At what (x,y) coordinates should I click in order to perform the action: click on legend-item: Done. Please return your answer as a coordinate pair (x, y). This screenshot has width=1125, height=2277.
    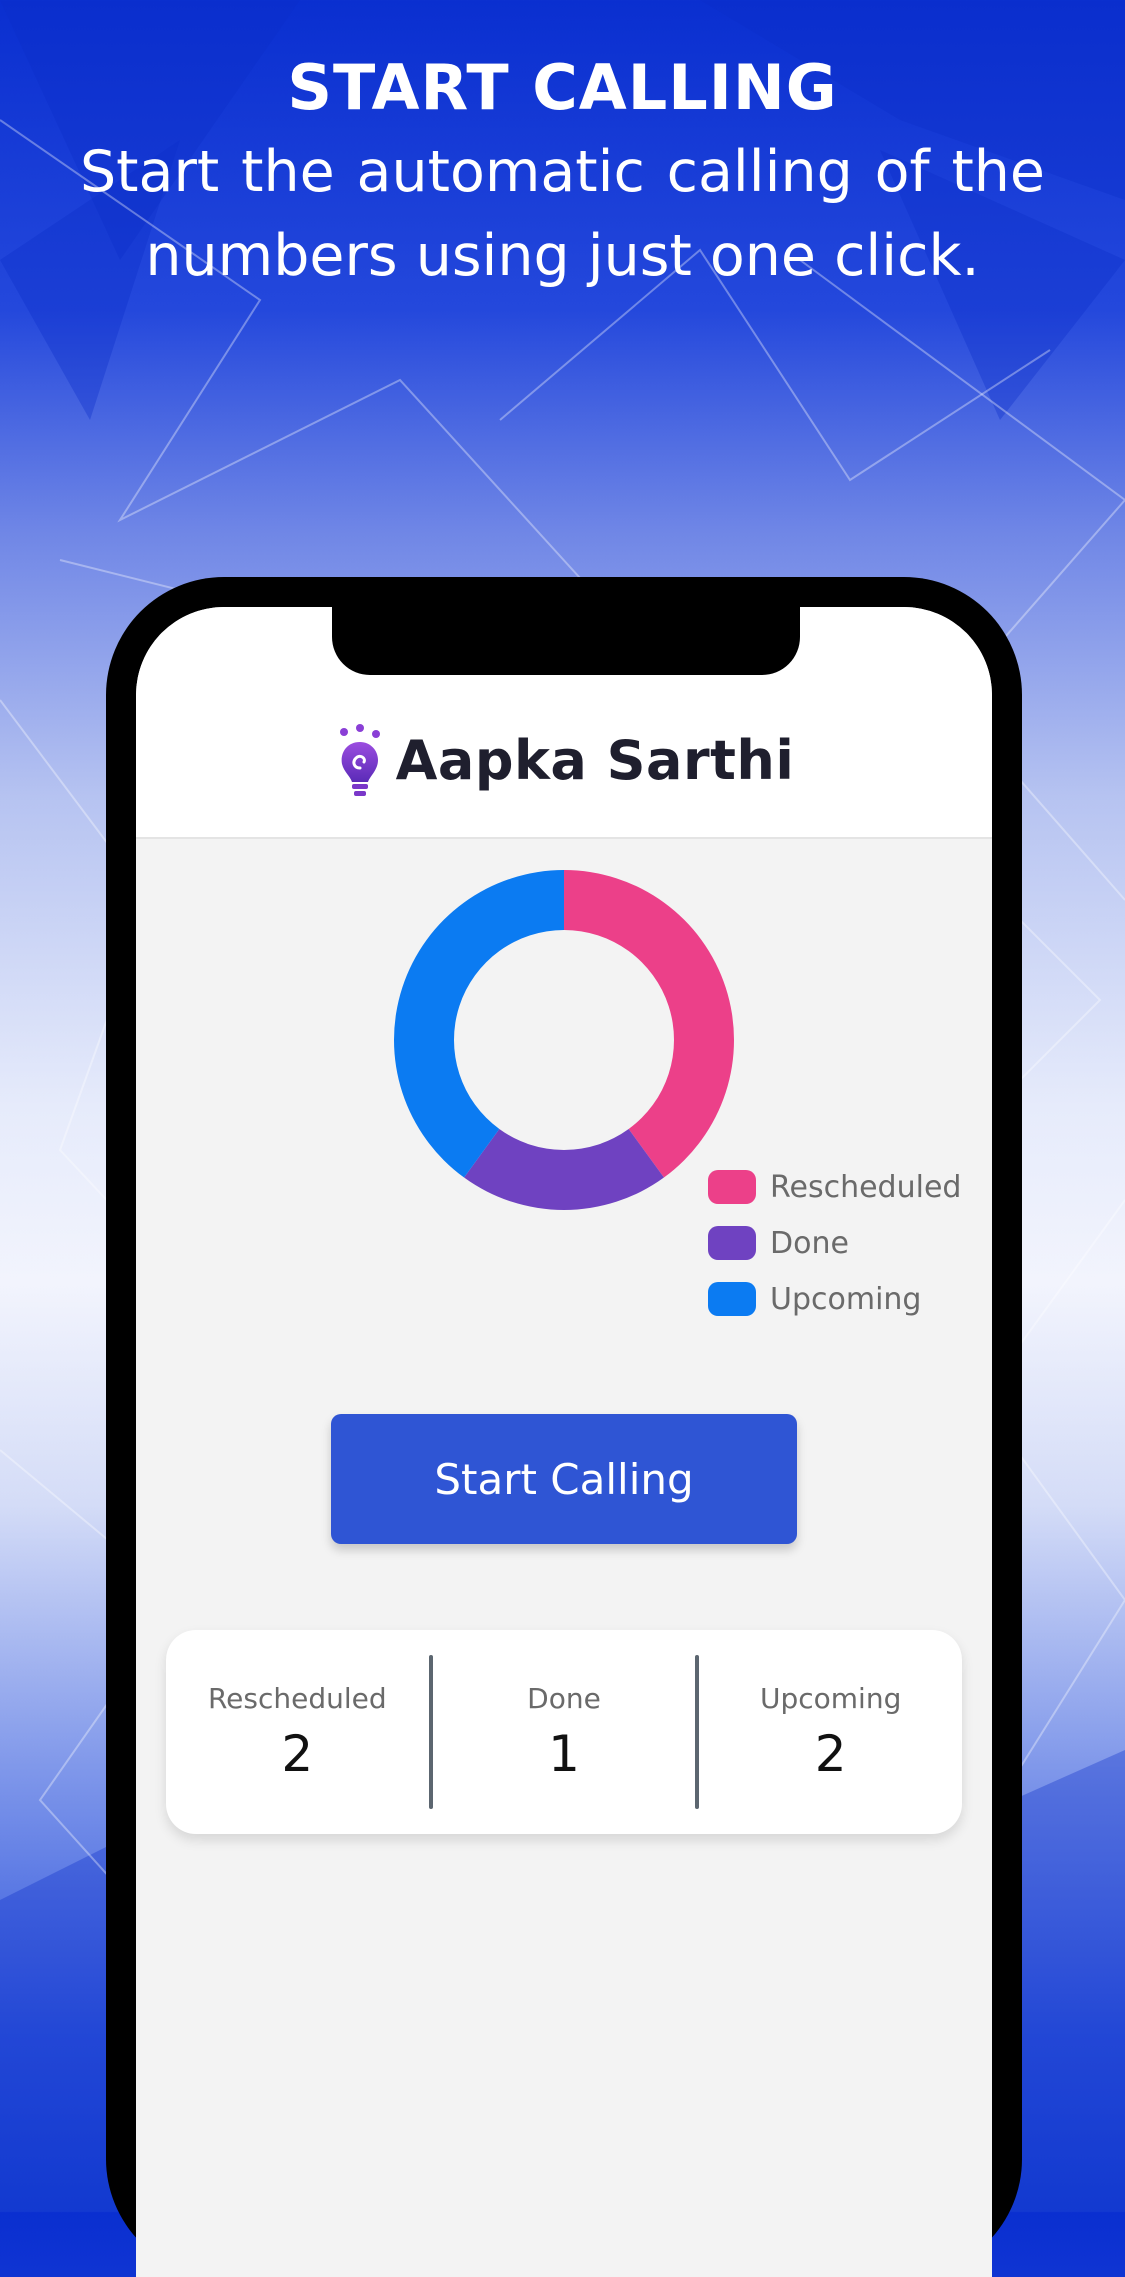
    Looking at the image, I should click on (834, 1243).